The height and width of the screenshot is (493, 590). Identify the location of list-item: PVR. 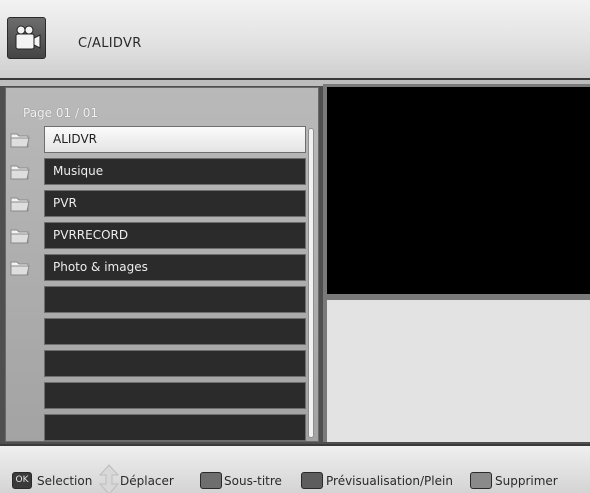
(175, 203).